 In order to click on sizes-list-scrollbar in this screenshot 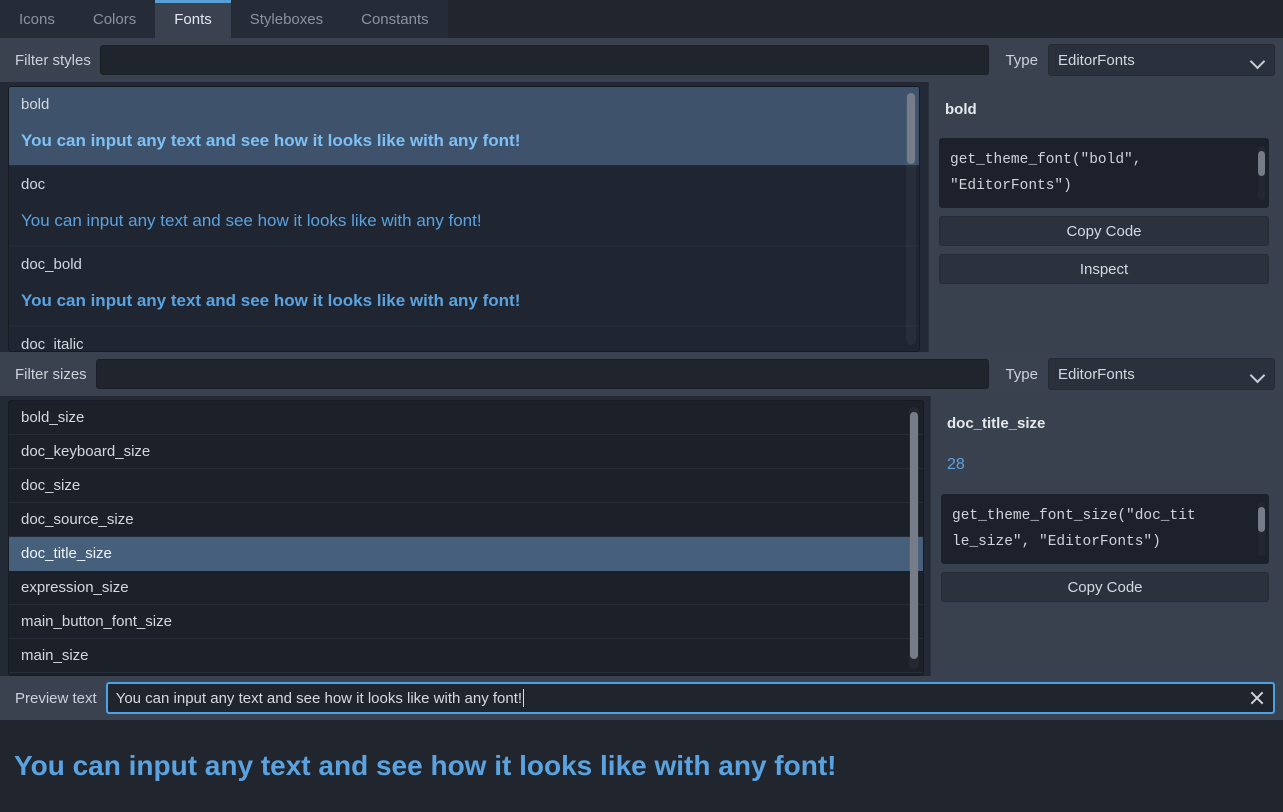, I will do `click(914, 538)`.